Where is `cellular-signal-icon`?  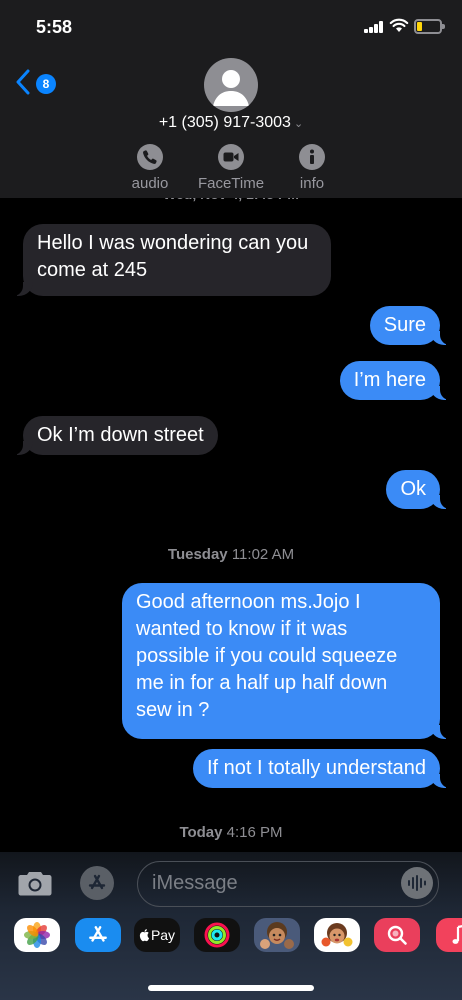
cellular-signal-icon is located at coordinates (374, 27).